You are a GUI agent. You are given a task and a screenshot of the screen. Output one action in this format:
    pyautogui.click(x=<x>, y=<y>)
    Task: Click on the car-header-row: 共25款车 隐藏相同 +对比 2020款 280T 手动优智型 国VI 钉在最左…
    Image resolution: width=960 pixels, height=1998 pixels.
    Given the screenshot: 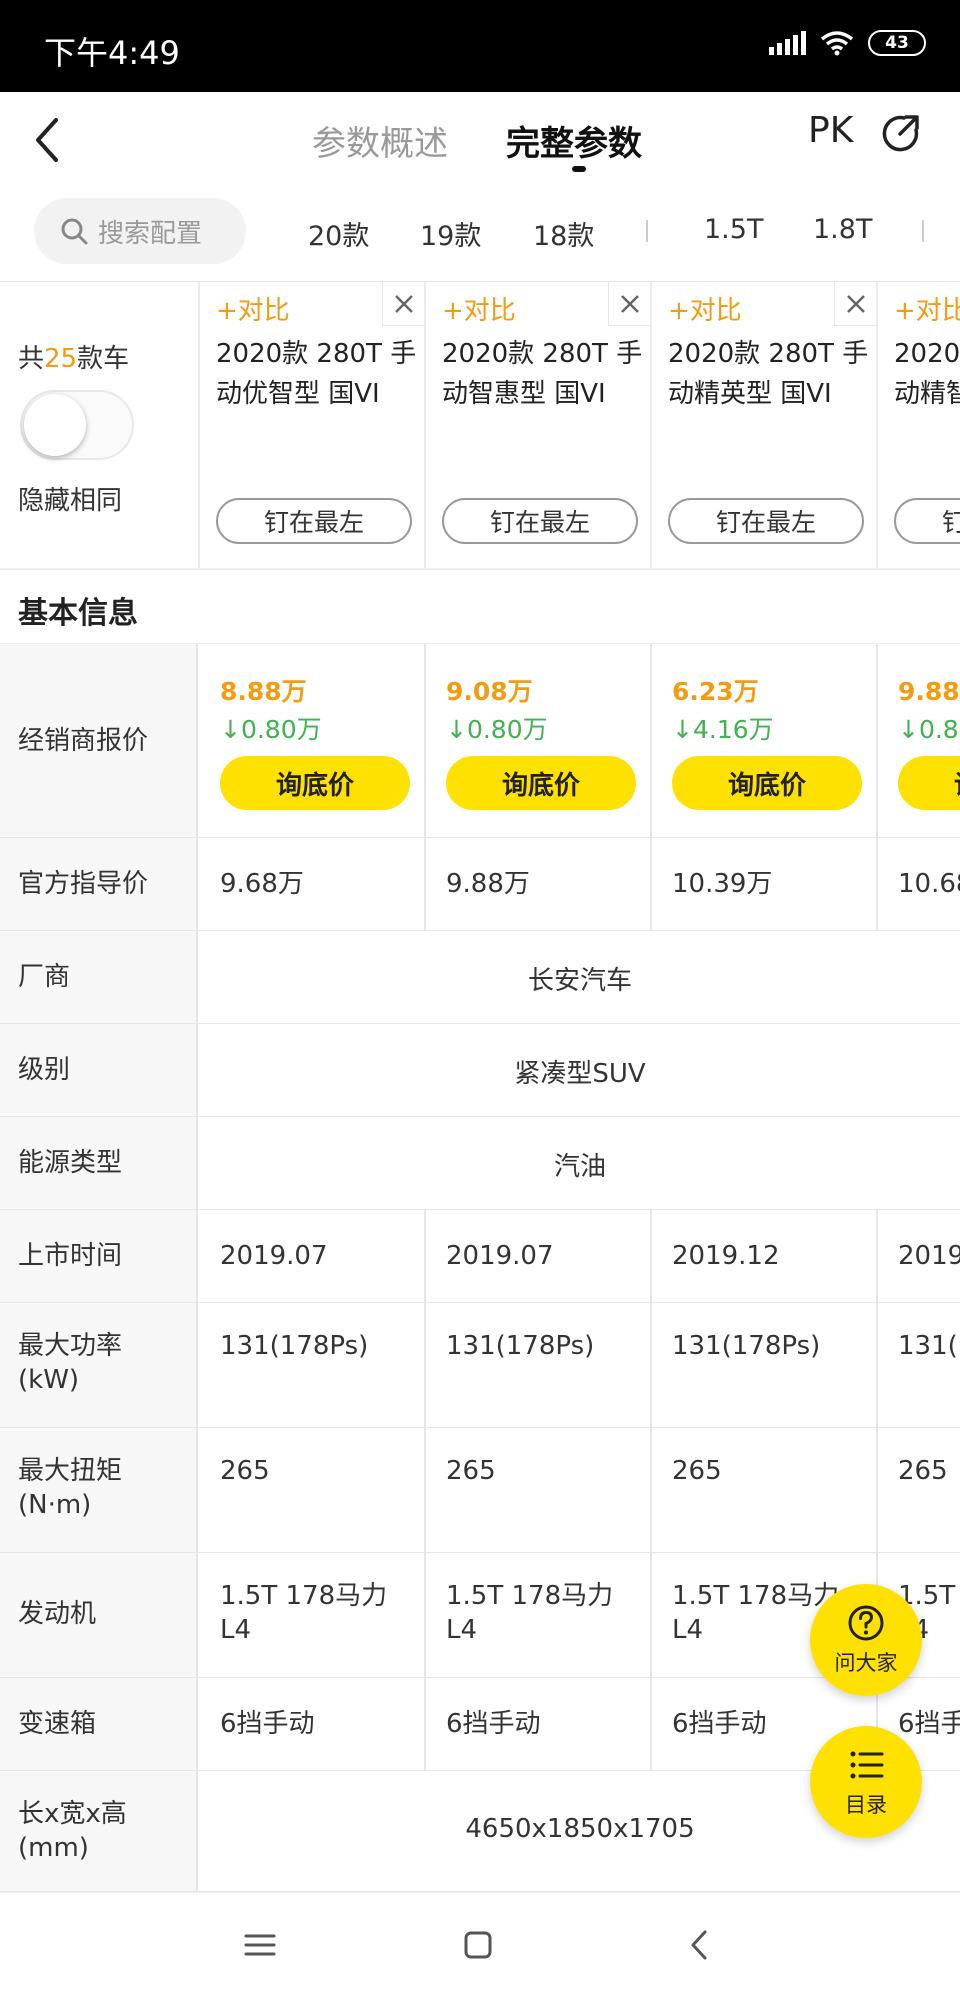 What is the action you would take?
    pyautogui.click(x=480, y=426)
    